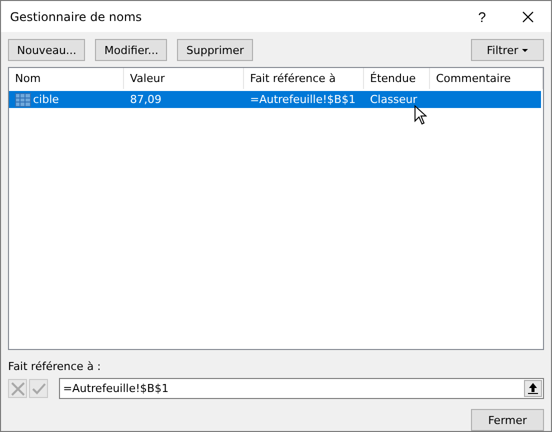 This screenshot has height=432, width=552. What do you see at coordinates (482, 16) in the screenshot?
I see `help-button: ?` at bounding box center [482, 16].